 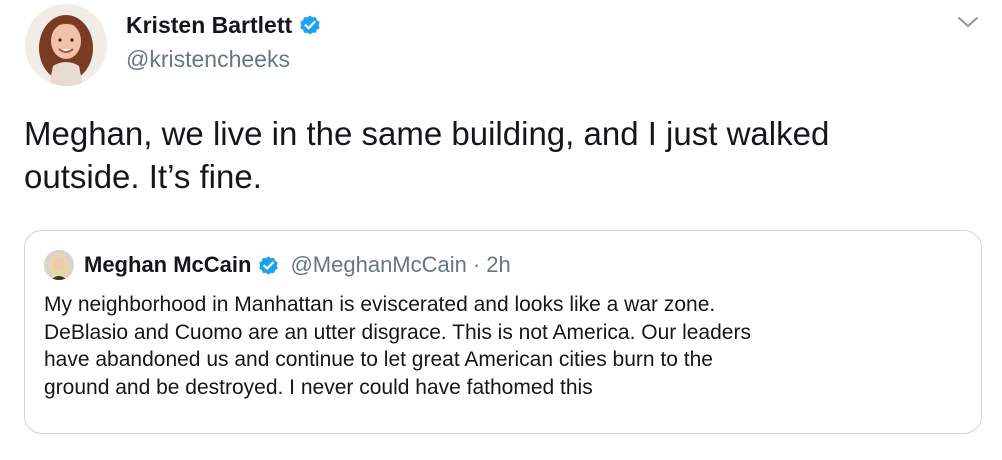 I want to click on tweet-text-line: outside. It’s fine., so click(x=143, y=176).